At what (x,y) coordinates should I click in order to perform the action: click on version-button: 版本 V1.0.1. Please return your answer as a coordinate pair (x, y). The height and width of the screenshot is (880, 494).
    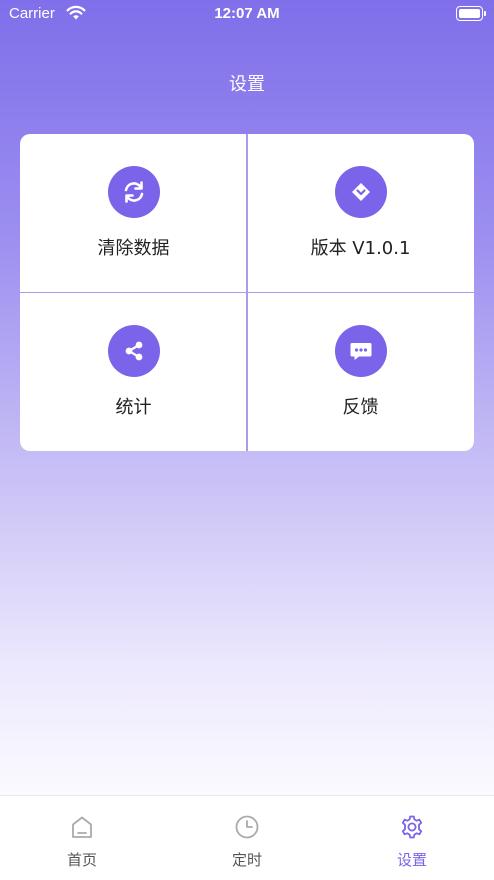
    Looking at the image, I should click on (360, 213).